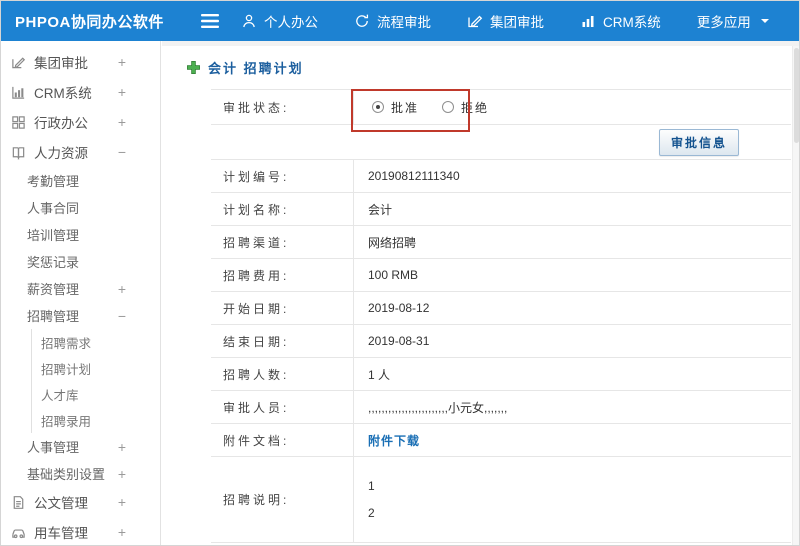 The image size is (800, 546). Describe the element at coordinates (193, 67) in the screenshot. I see `plus-icon` at that location.